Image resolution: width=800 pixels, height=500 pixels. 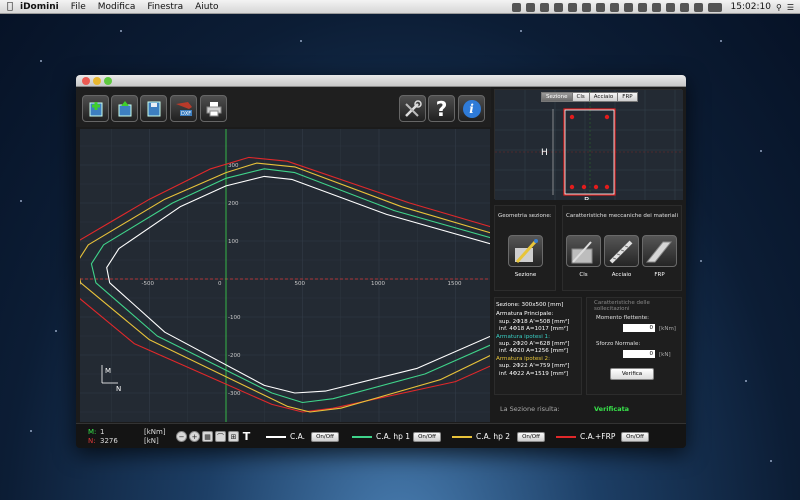 I want to click on frp-icon, so click(x=659, y=252).